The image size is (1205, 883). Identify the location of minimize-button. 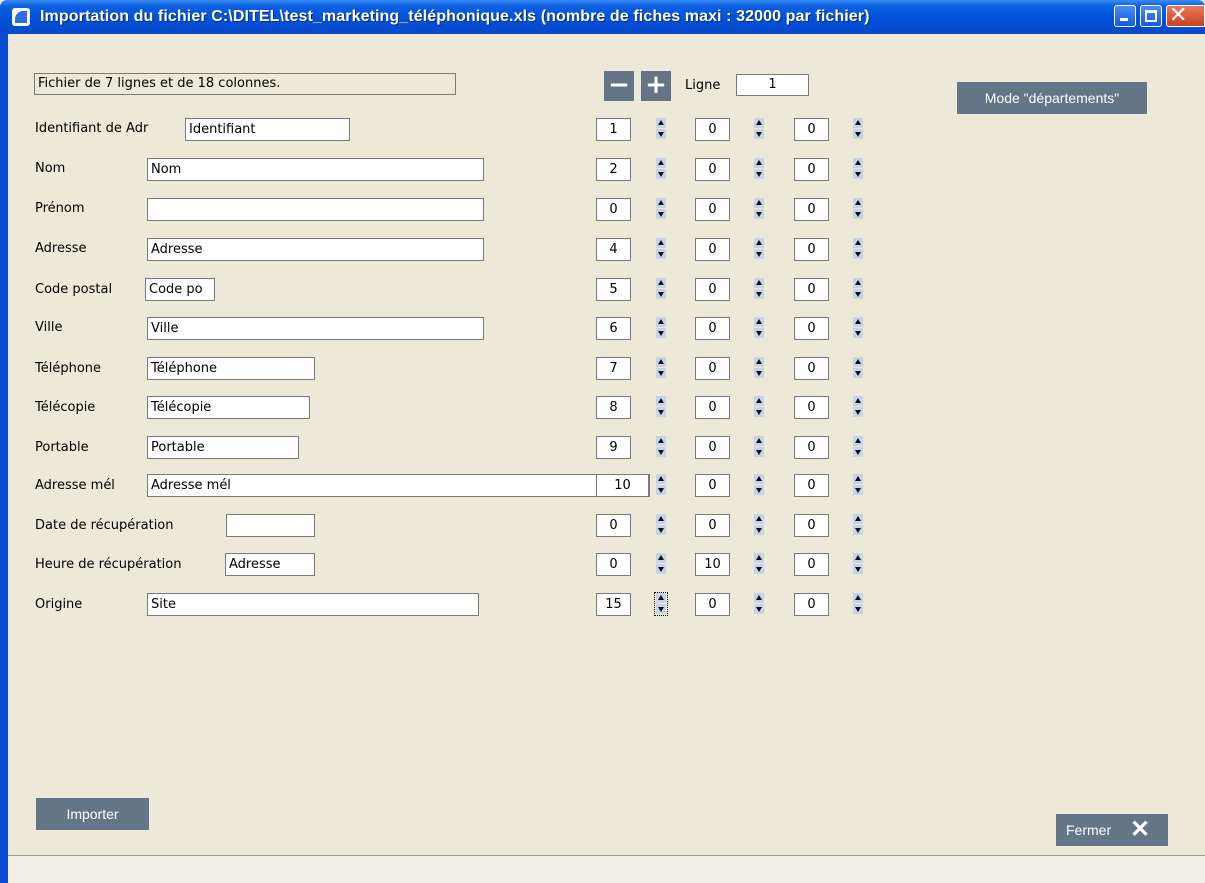
(1125, 16).